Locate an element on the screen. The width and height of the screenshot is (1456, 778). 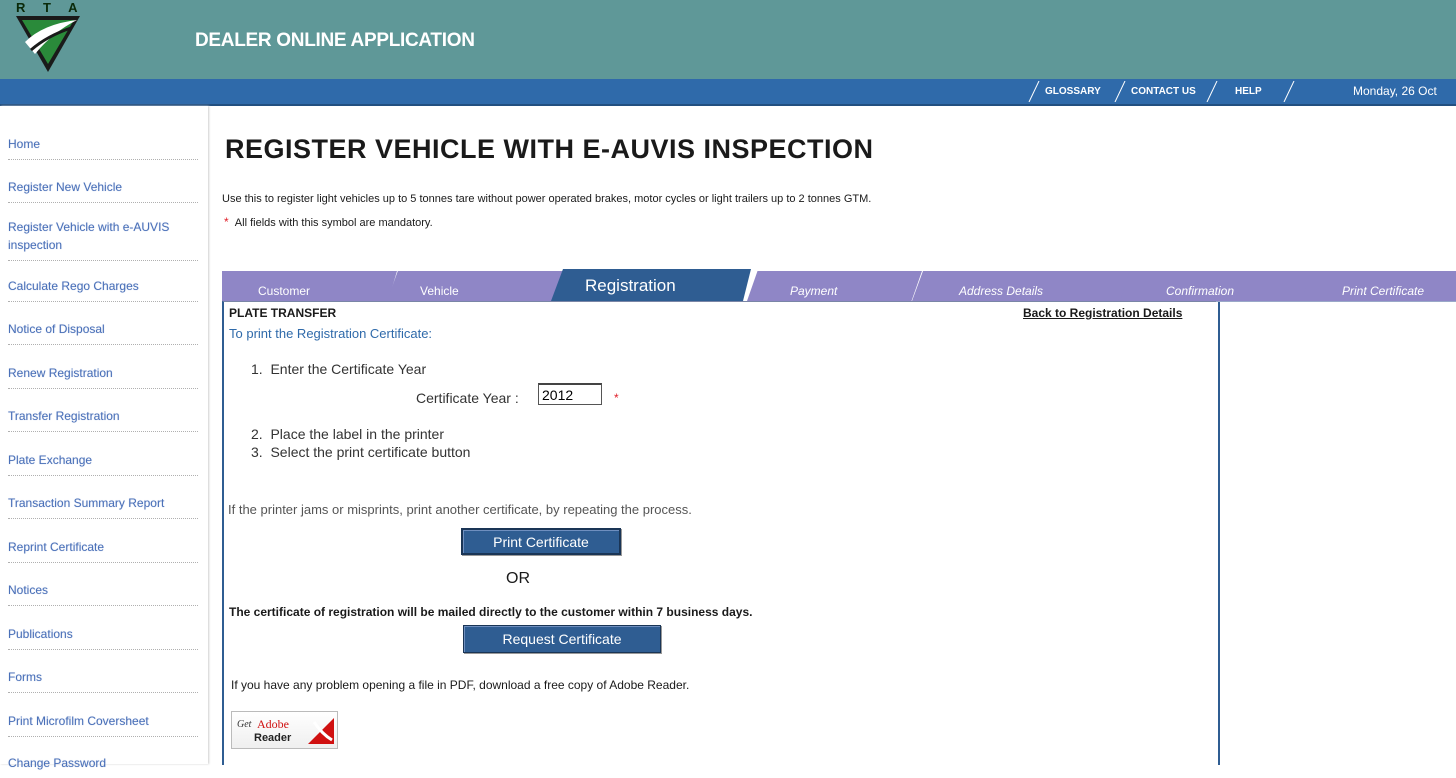
sidebar-item-reprint-certificate: Reprint Certificate is located at coordinates (103, 550).